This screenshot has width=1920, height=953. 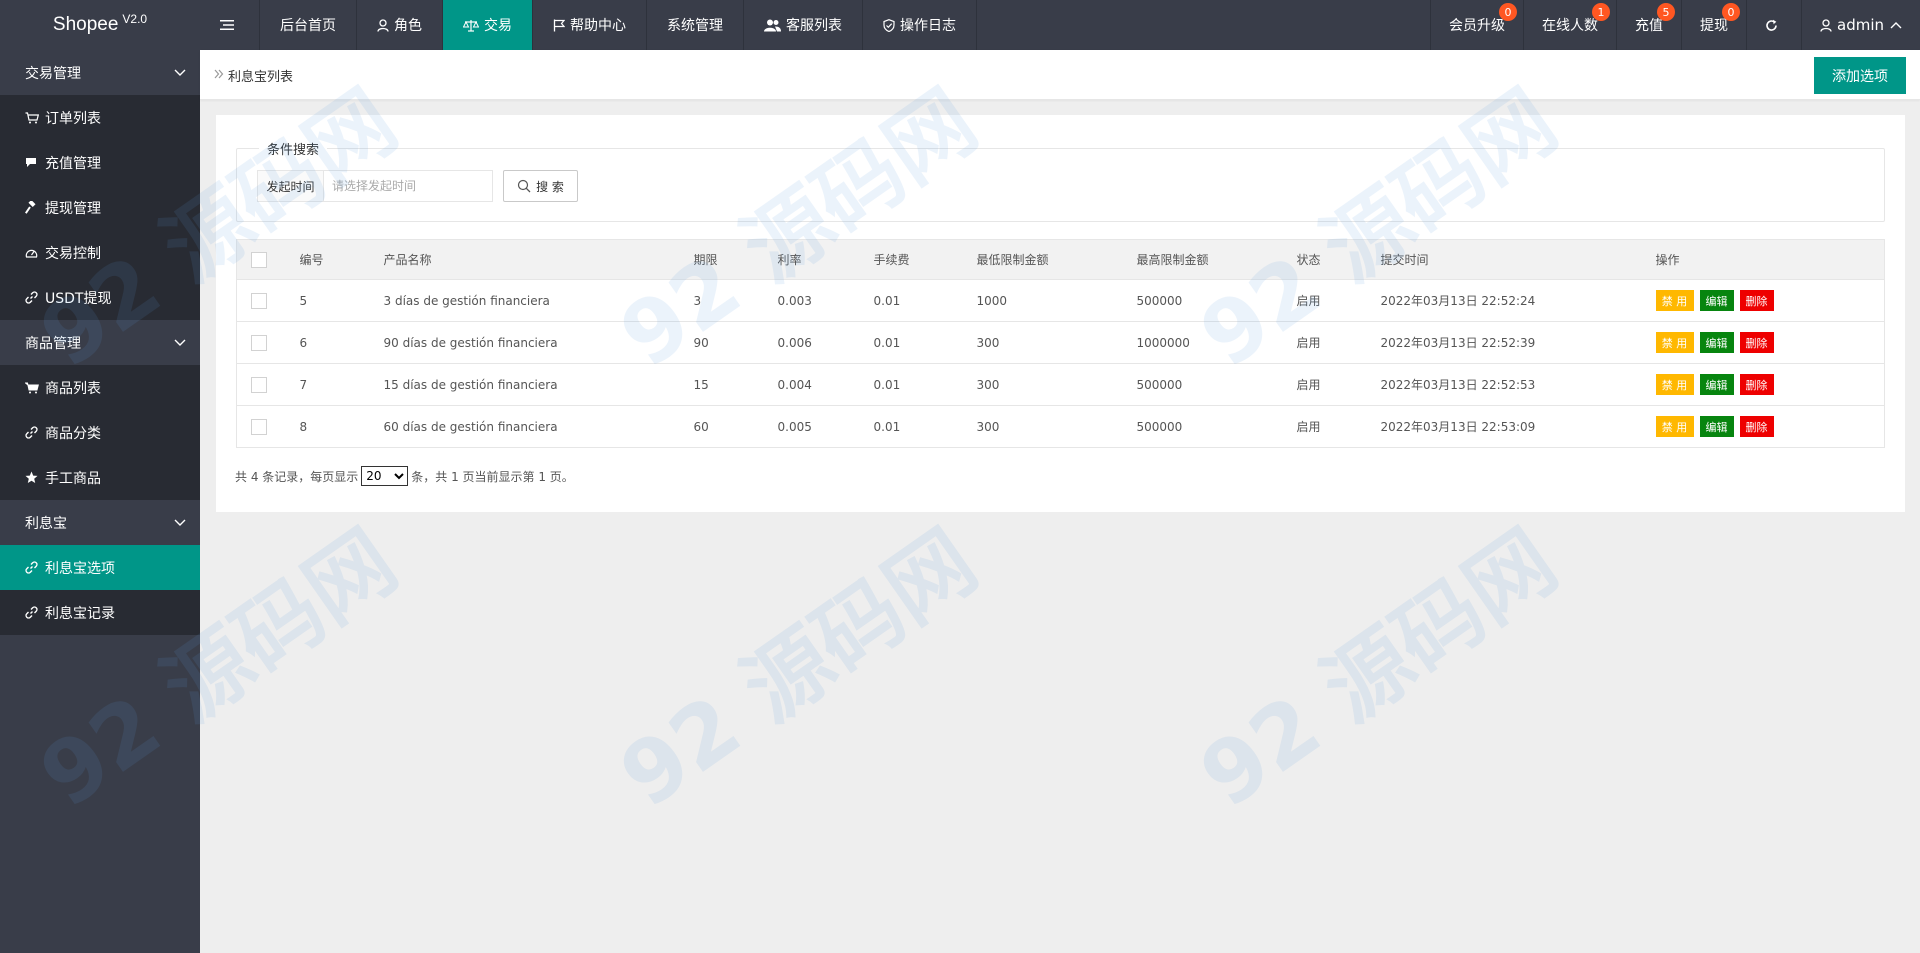 I want to click on sidebar-item-interest-records: 利息宝记录, so click(x=100, y=612).